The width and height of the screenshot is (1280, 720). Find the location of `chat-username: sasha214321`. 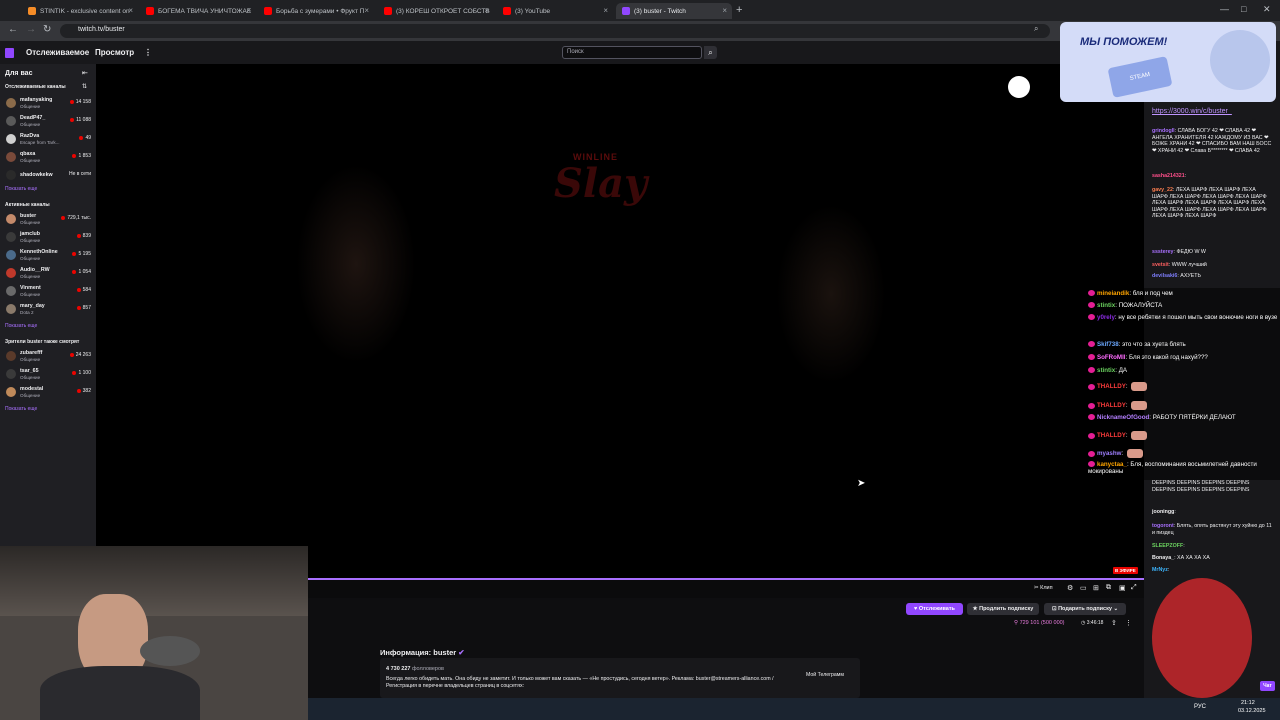

chat-username: sasha214321 is located at coordinates (1168, 176).